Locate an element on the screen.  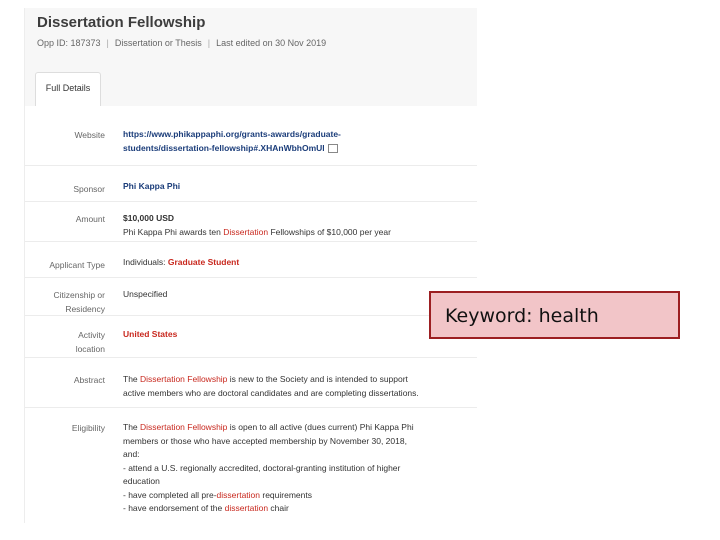
abstract-label: Abstract is located at coordinates (89, 380).